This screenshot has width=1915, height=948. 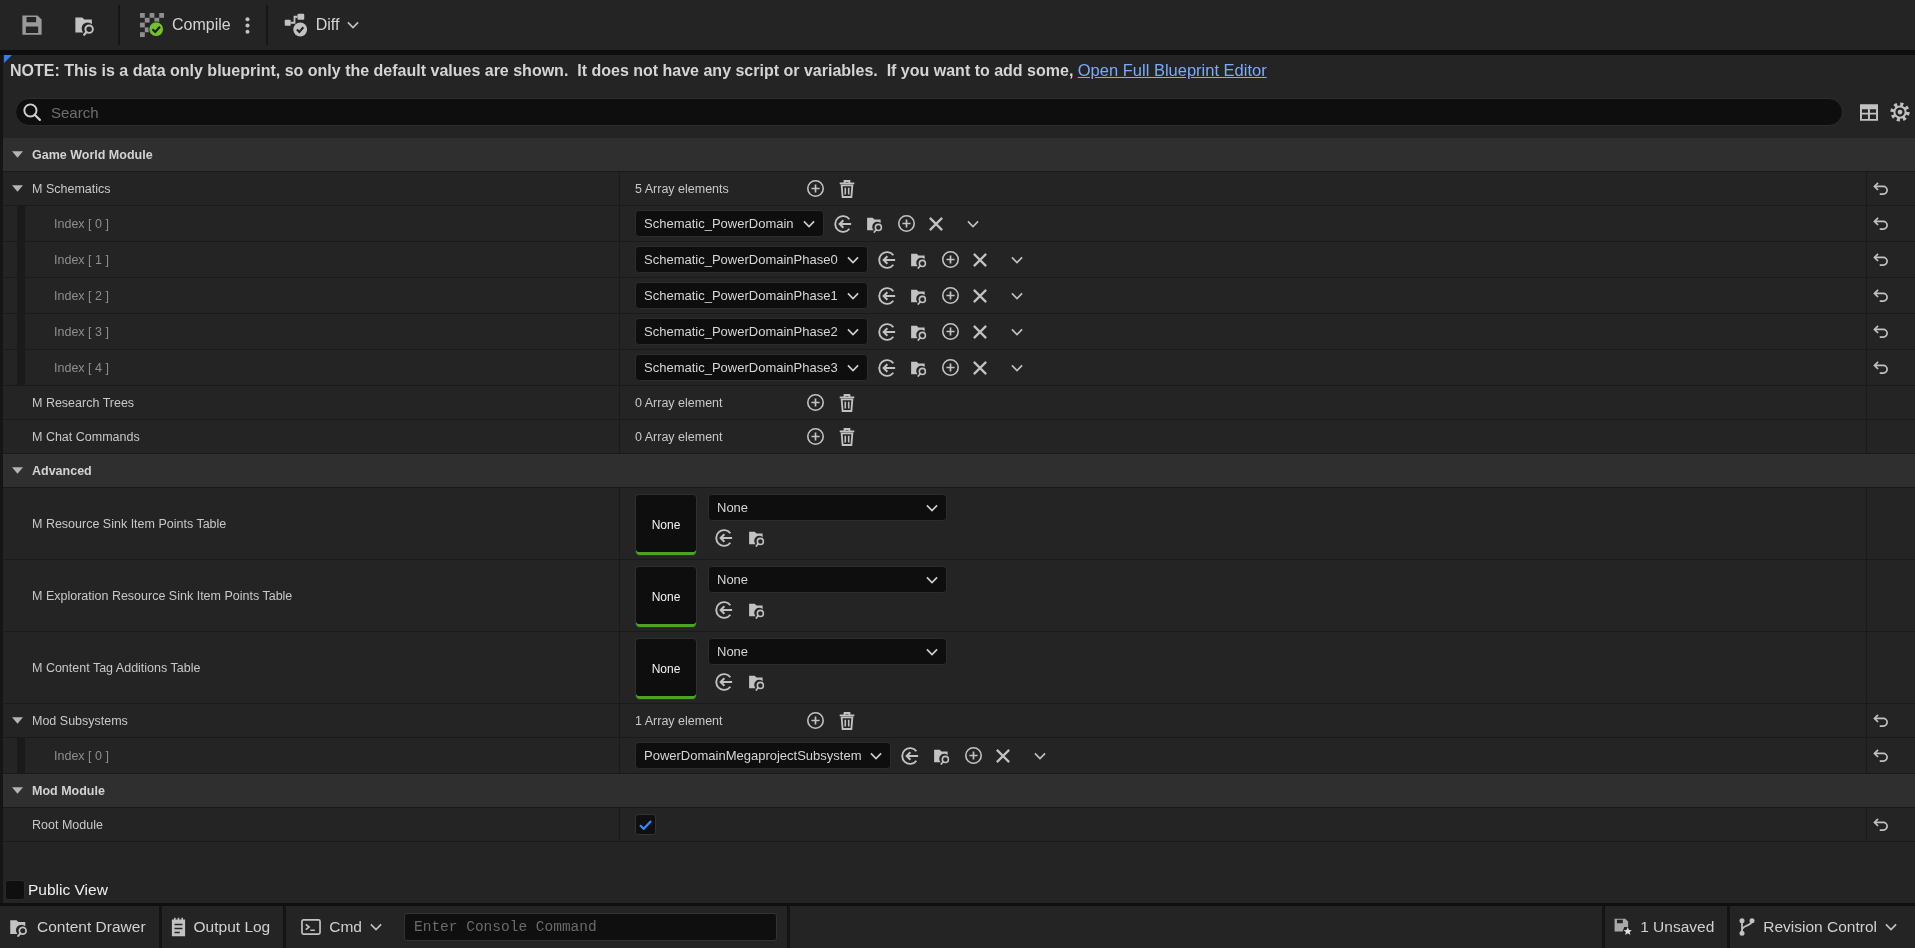 What do you see at coordinates (666, 597) in the screenshot?
I see `asset-thumbnail: None` at bounding box center [666, 597].